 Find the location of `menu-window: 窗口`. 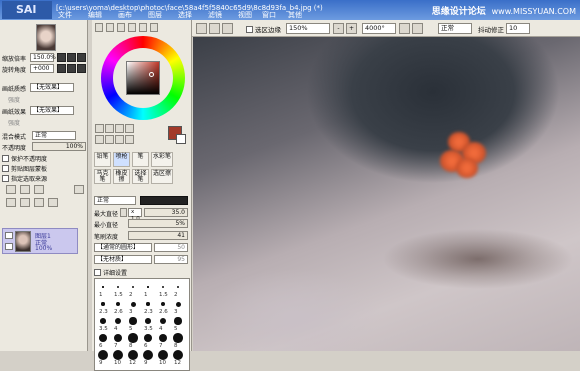

menu-window: 窗口 is located at coordinates (269, 15).